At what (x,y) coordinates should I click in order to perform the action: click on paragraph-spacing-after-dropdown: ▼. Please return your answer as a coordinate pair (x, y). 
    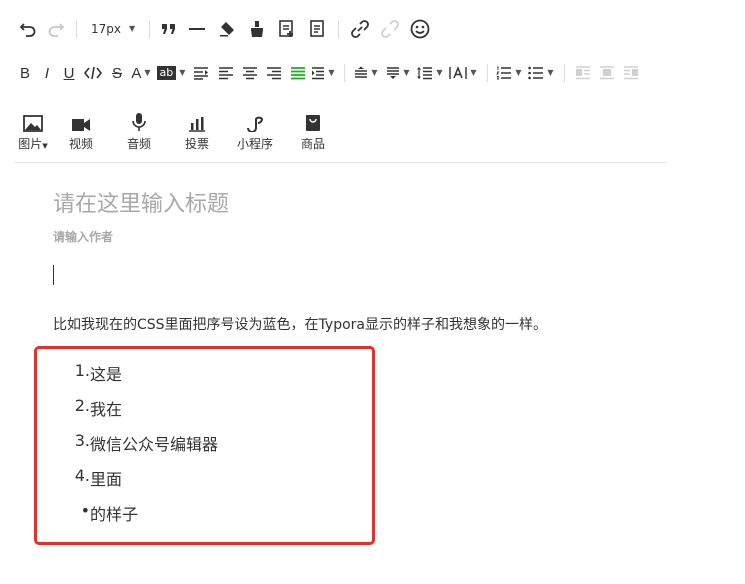
    Looking at the image, I should click on (399, 73).